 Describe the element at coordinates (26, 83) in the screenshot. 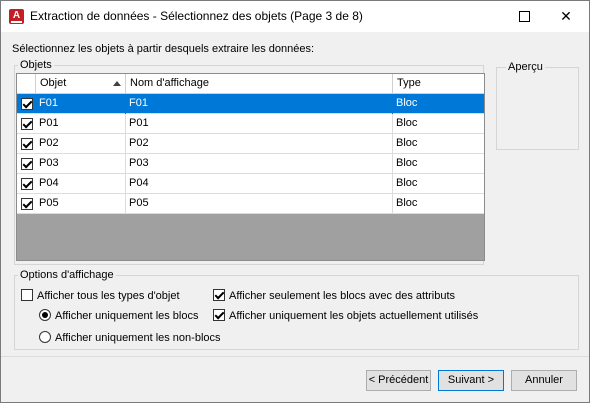

I see `header-checkbox-column` at that location.